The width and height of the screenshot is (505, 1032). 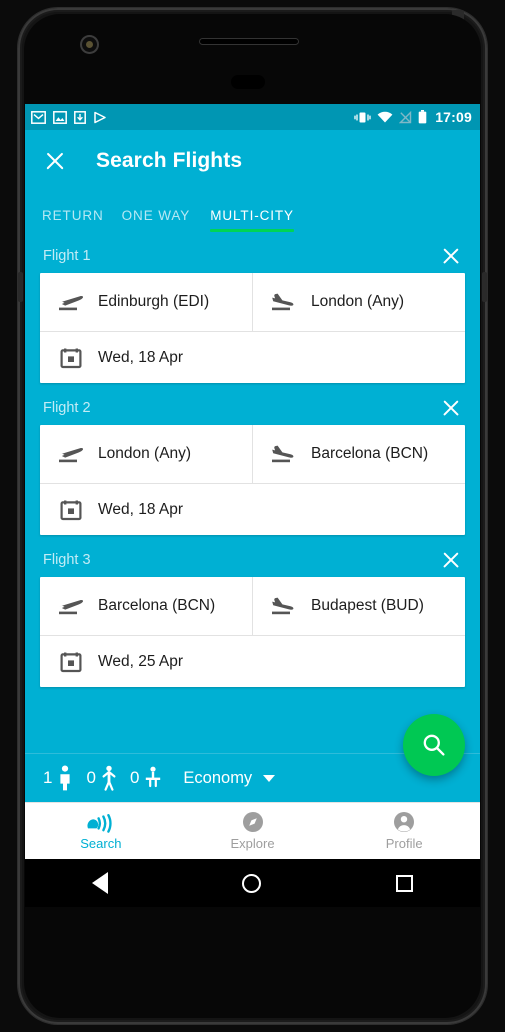 I want to click on destination-value: Barcelona (BCN), so click(x=370, y=454).